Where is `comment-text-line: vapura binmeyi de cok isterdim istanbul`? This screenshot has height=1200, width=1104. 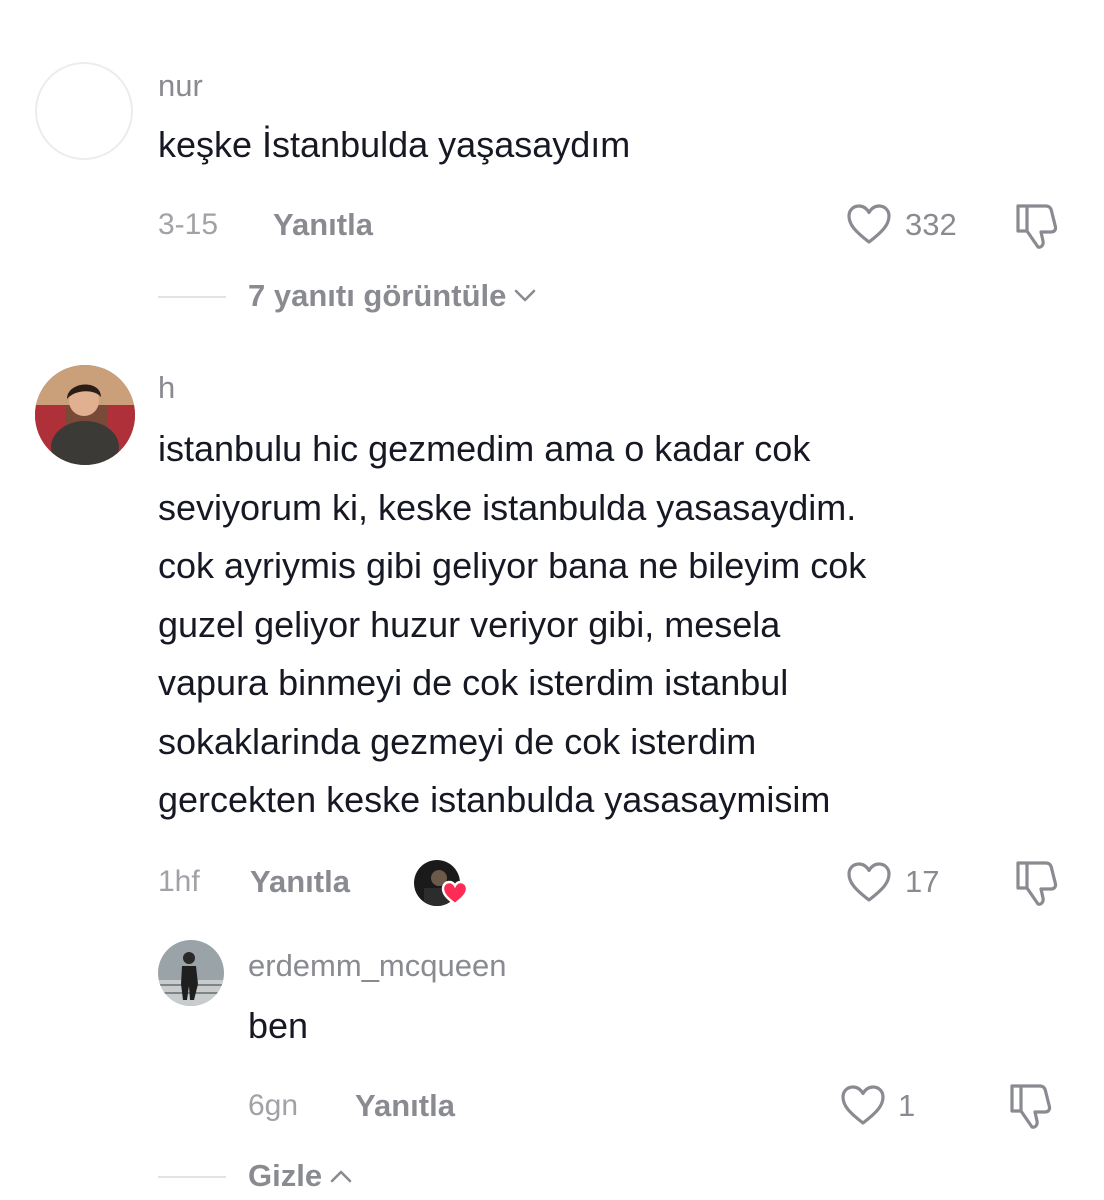
comment-text-line: vapura binmeyi de cok isterdim istanbul is located at coordinates (473, 682).